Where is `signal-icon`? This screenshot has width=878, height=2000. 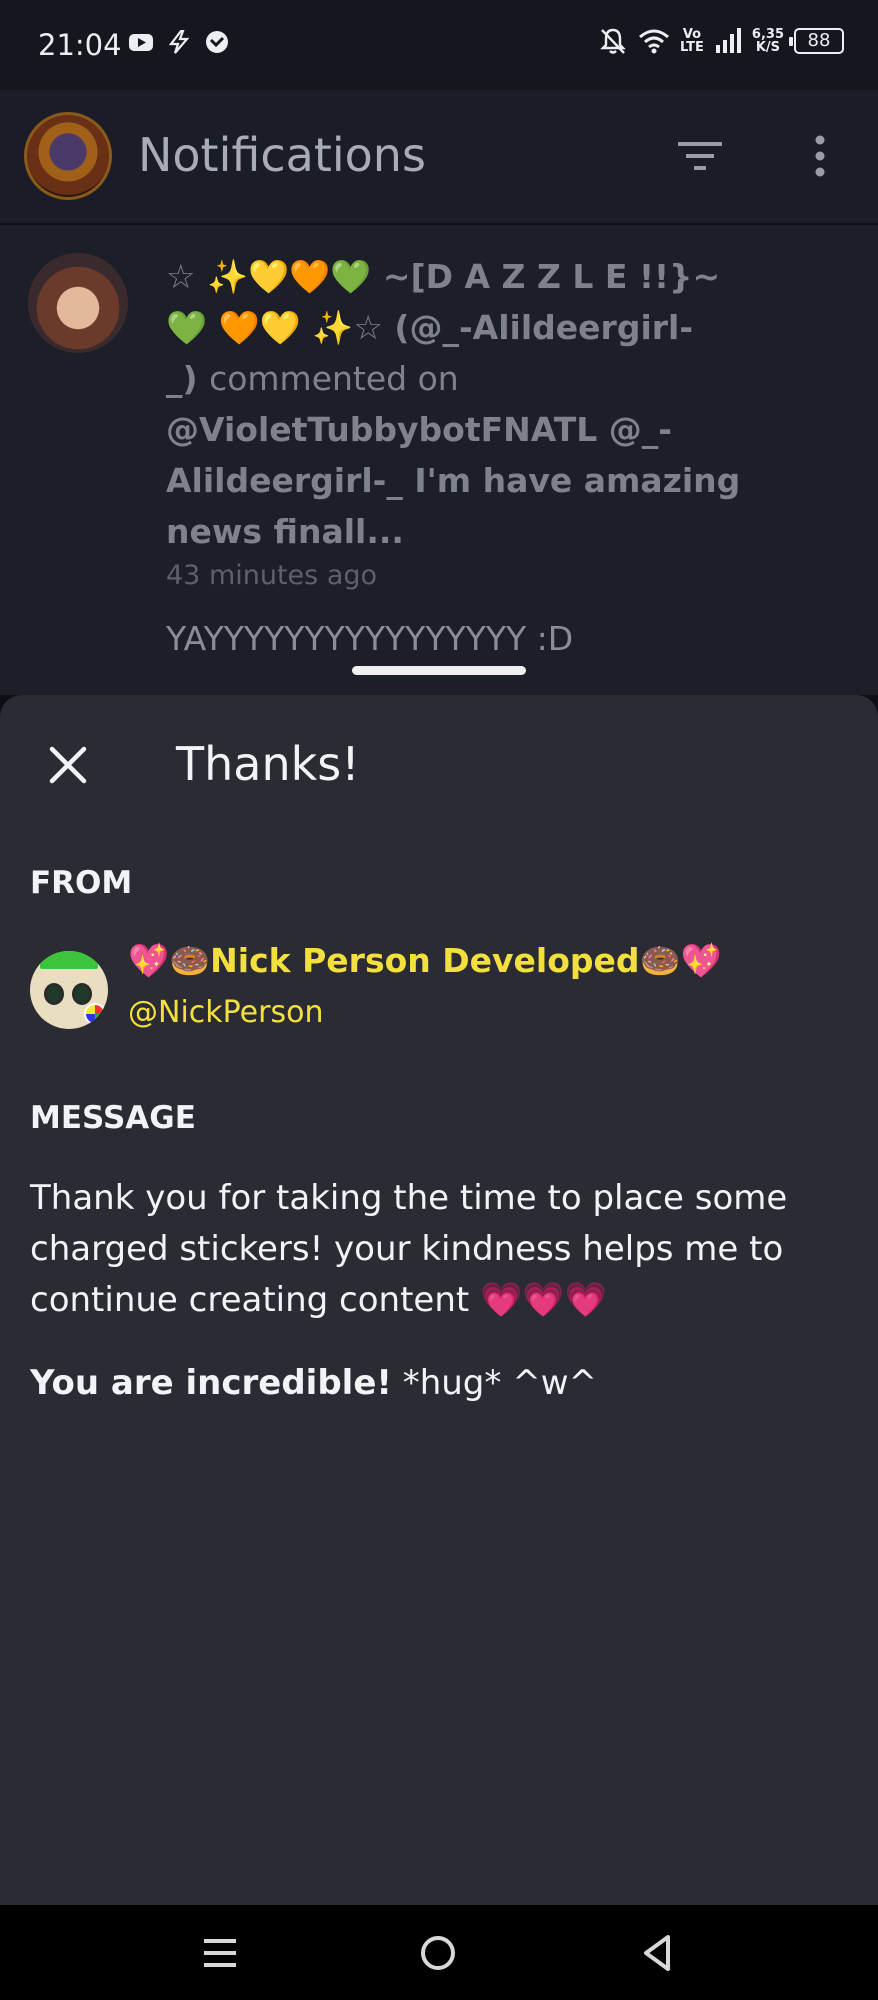 signal-icon is located at coordinates (728, 40).